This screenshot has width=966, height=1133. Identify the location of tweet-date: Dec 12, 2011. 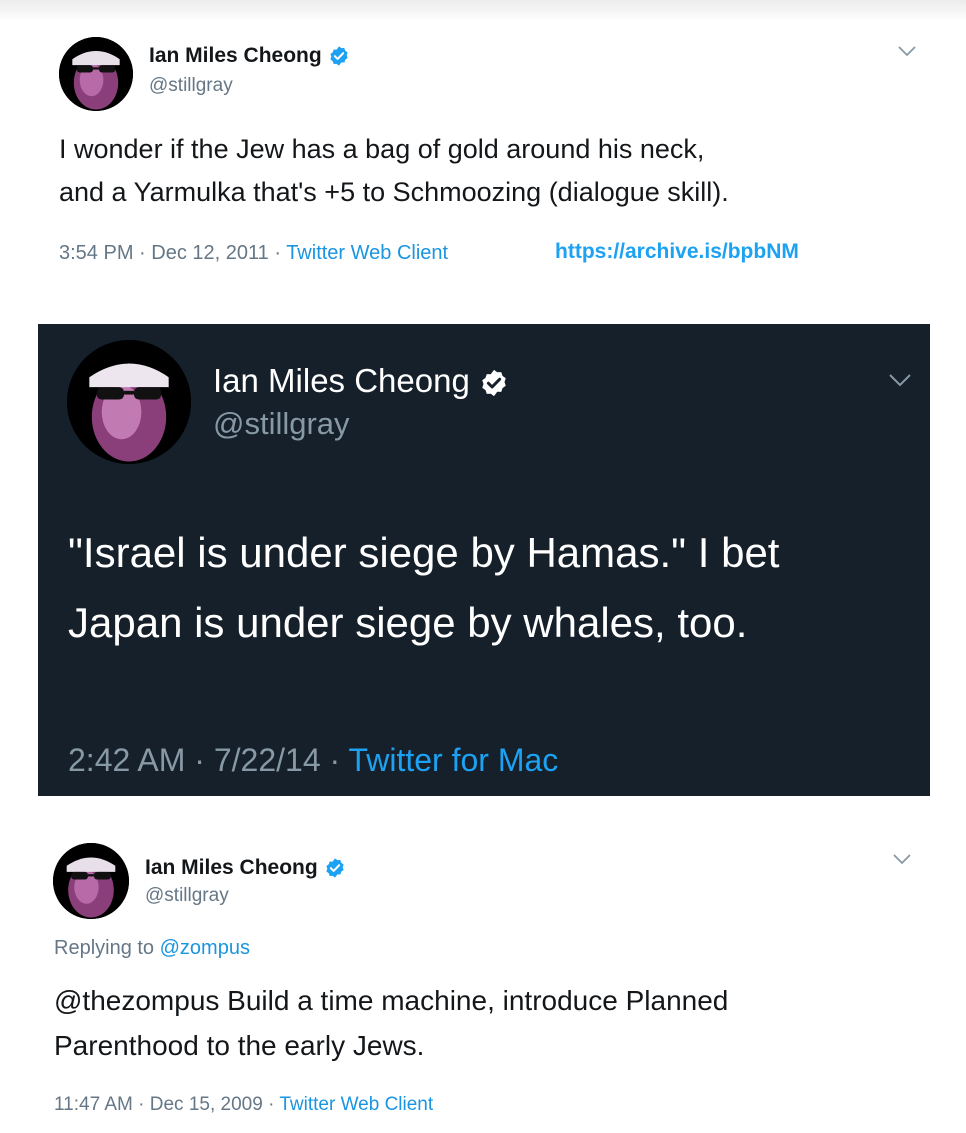
(210, 253).